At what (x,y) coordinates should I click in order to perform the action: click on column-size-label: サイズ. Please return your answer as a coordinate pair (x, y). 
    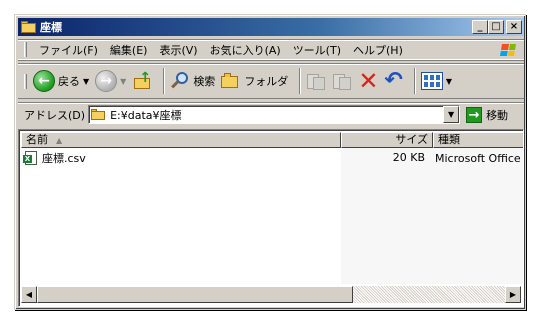
    Looking at the image, I should click on (411, 139).